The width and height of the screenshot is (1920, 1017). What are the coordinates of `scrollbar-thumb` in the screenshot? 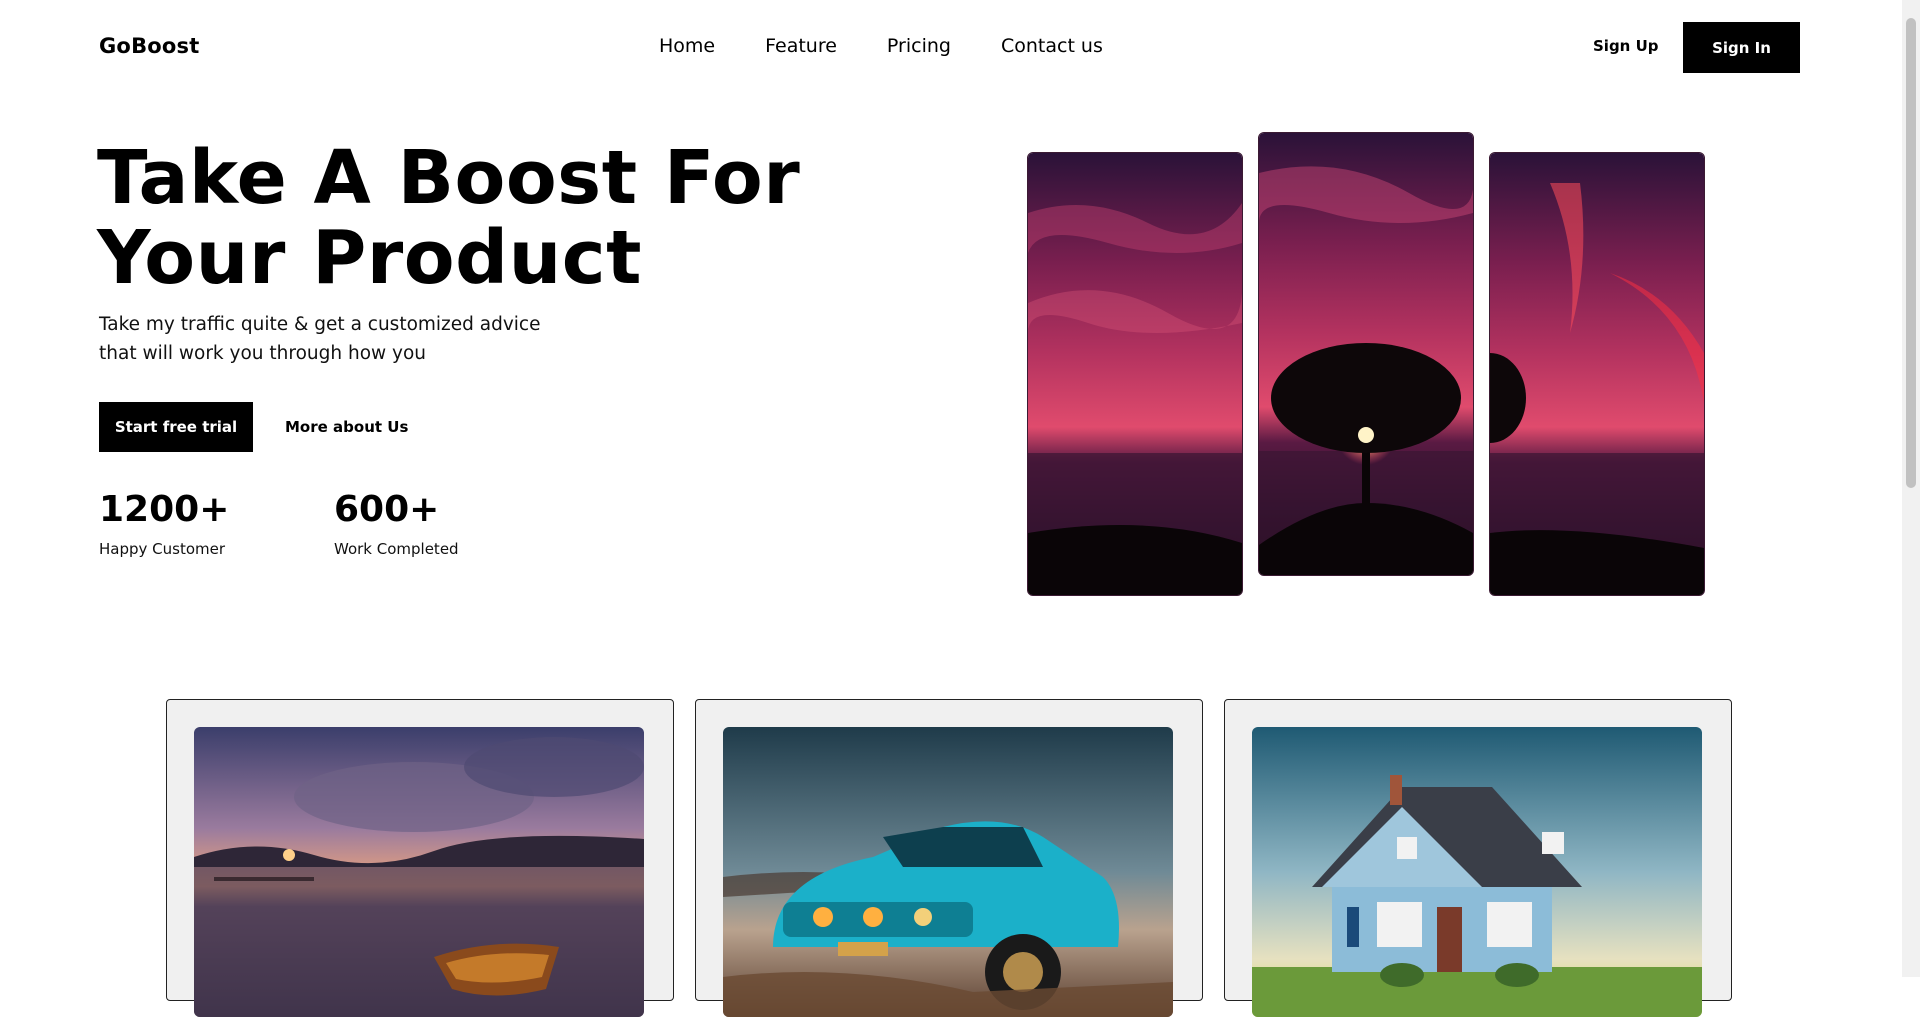 It's located at (1911, 253).